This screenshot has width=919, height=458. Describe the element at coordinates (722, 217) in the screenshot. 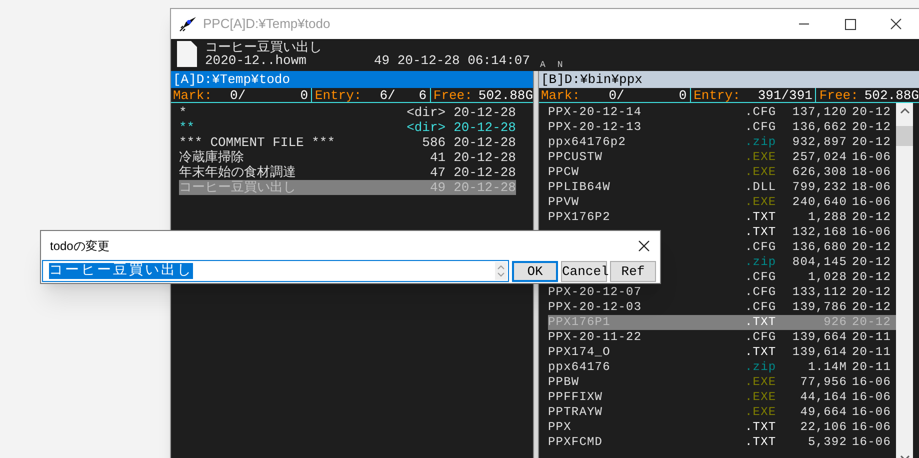

I see `file-row: PPX176P2 .TXT 1,288 20-12` at that location.